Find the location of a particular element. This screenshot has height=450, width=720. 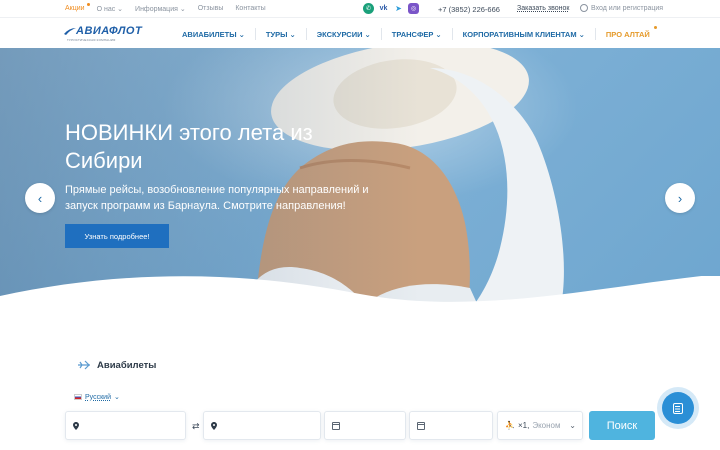

origin-field is located at coordinates (125, 425).